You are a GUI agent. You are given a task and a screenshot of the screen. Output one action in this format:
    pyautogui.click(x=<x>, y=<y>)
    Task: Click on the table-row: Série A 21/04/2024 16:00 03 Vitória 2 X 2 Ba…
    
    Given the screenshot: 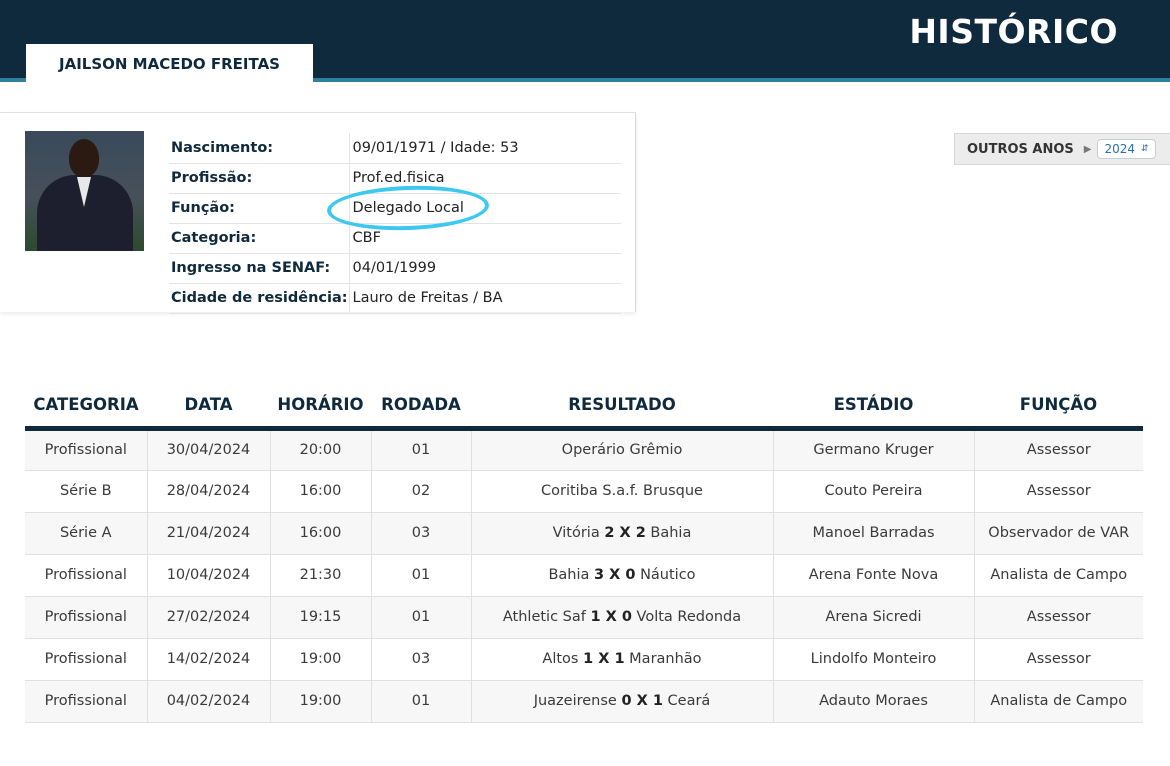 What is the action you would take?
    pyautogui.click(x=584, y=533)
    